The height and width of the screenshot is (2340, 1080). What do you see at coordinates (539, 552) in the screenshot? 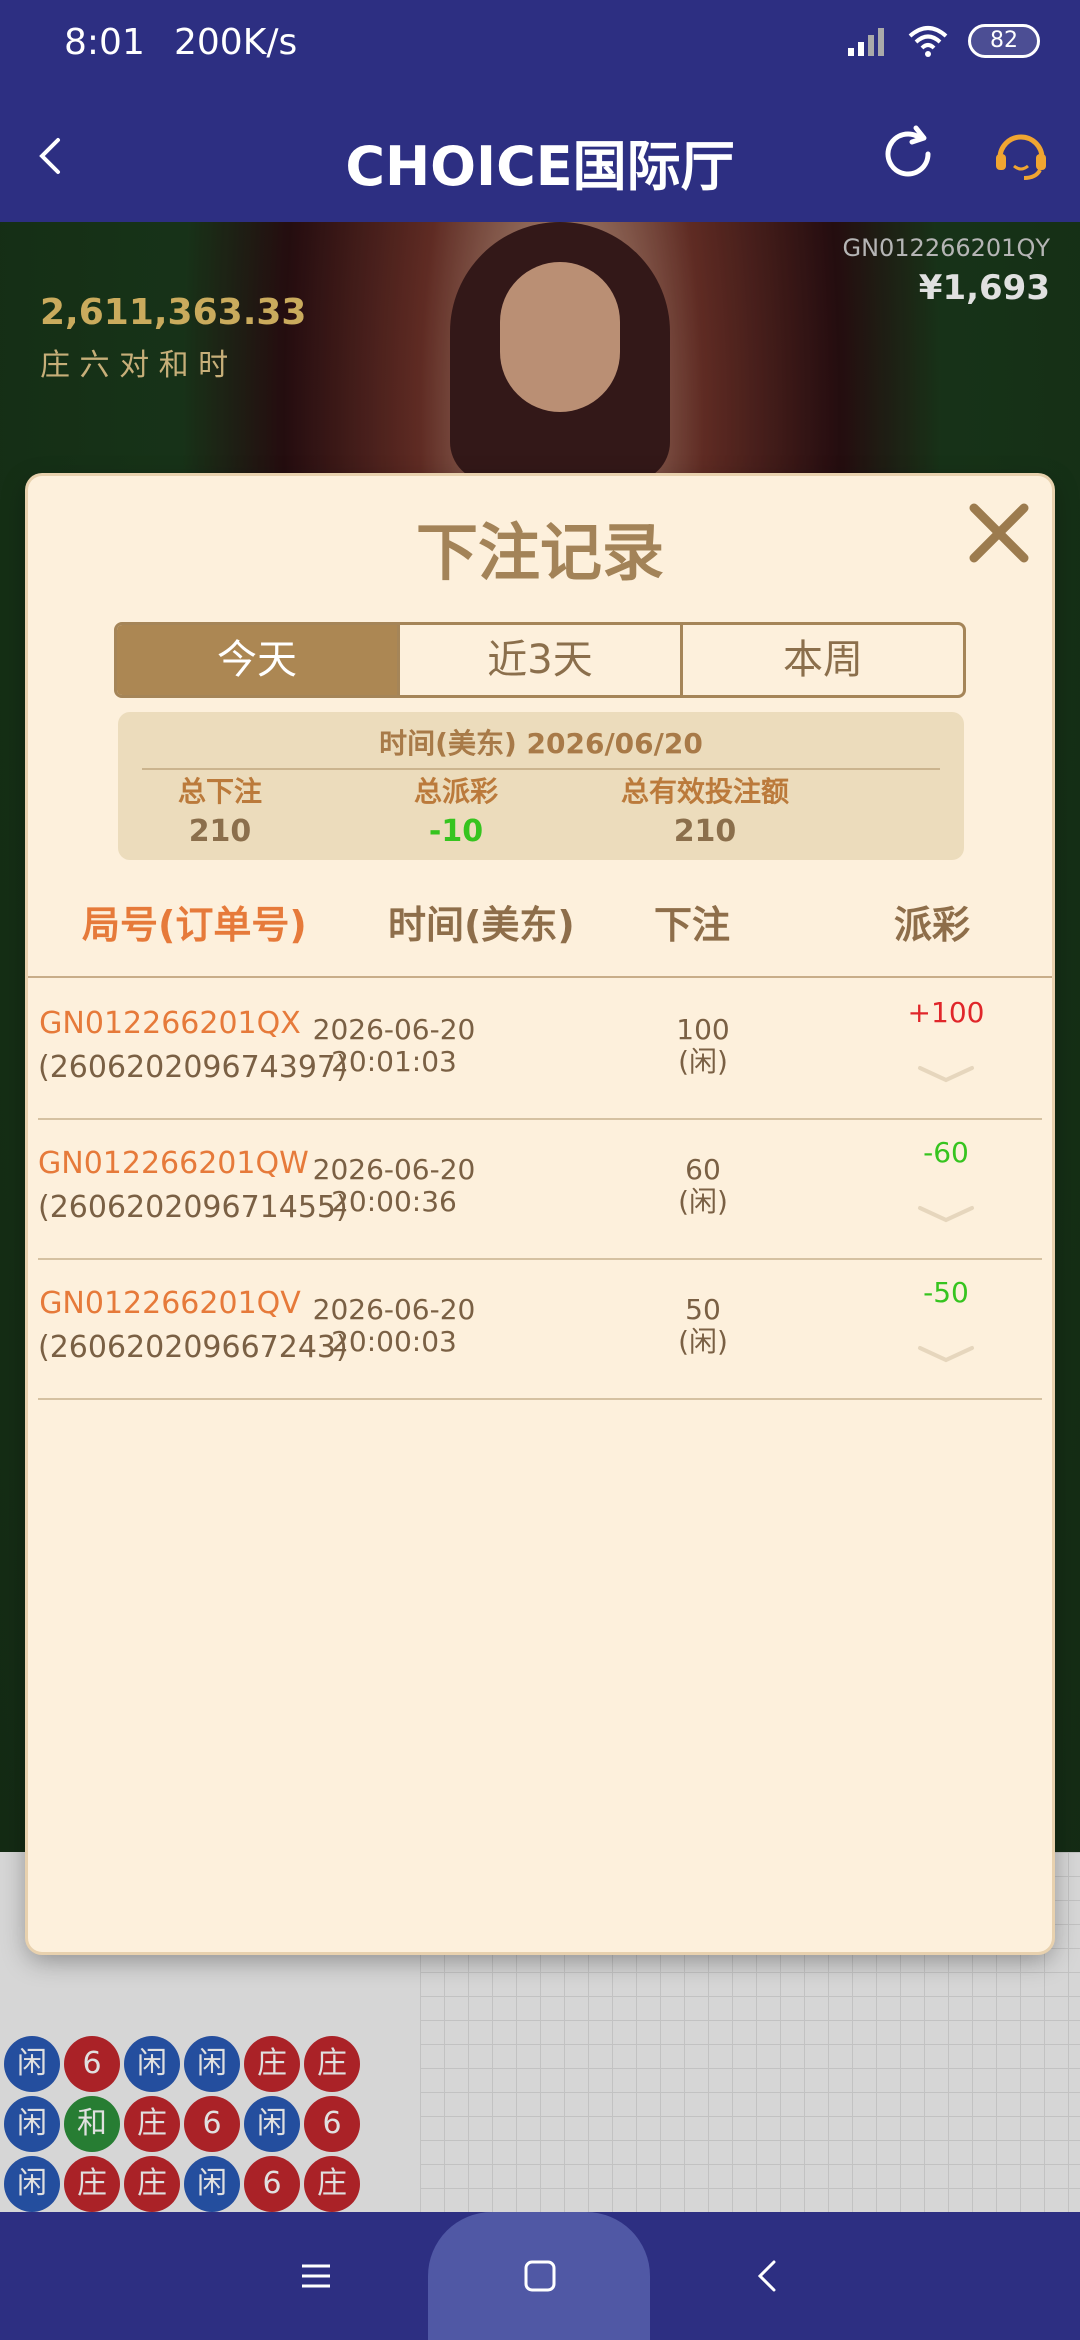
I see `modal-title: 下注记录` at bounding box center [539, 552].